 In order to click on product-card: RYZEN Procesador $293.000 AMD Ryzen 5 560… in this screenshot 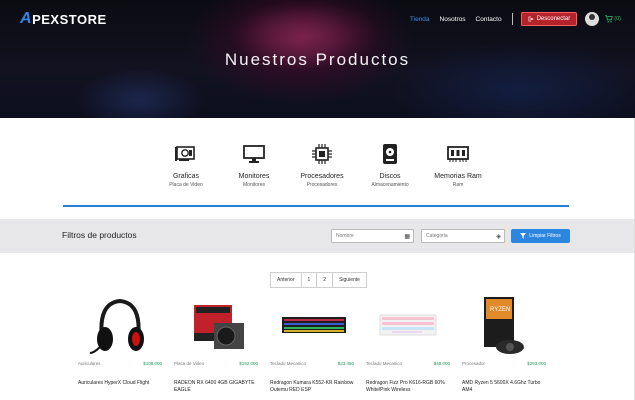, I will do `click(504, 344)`.